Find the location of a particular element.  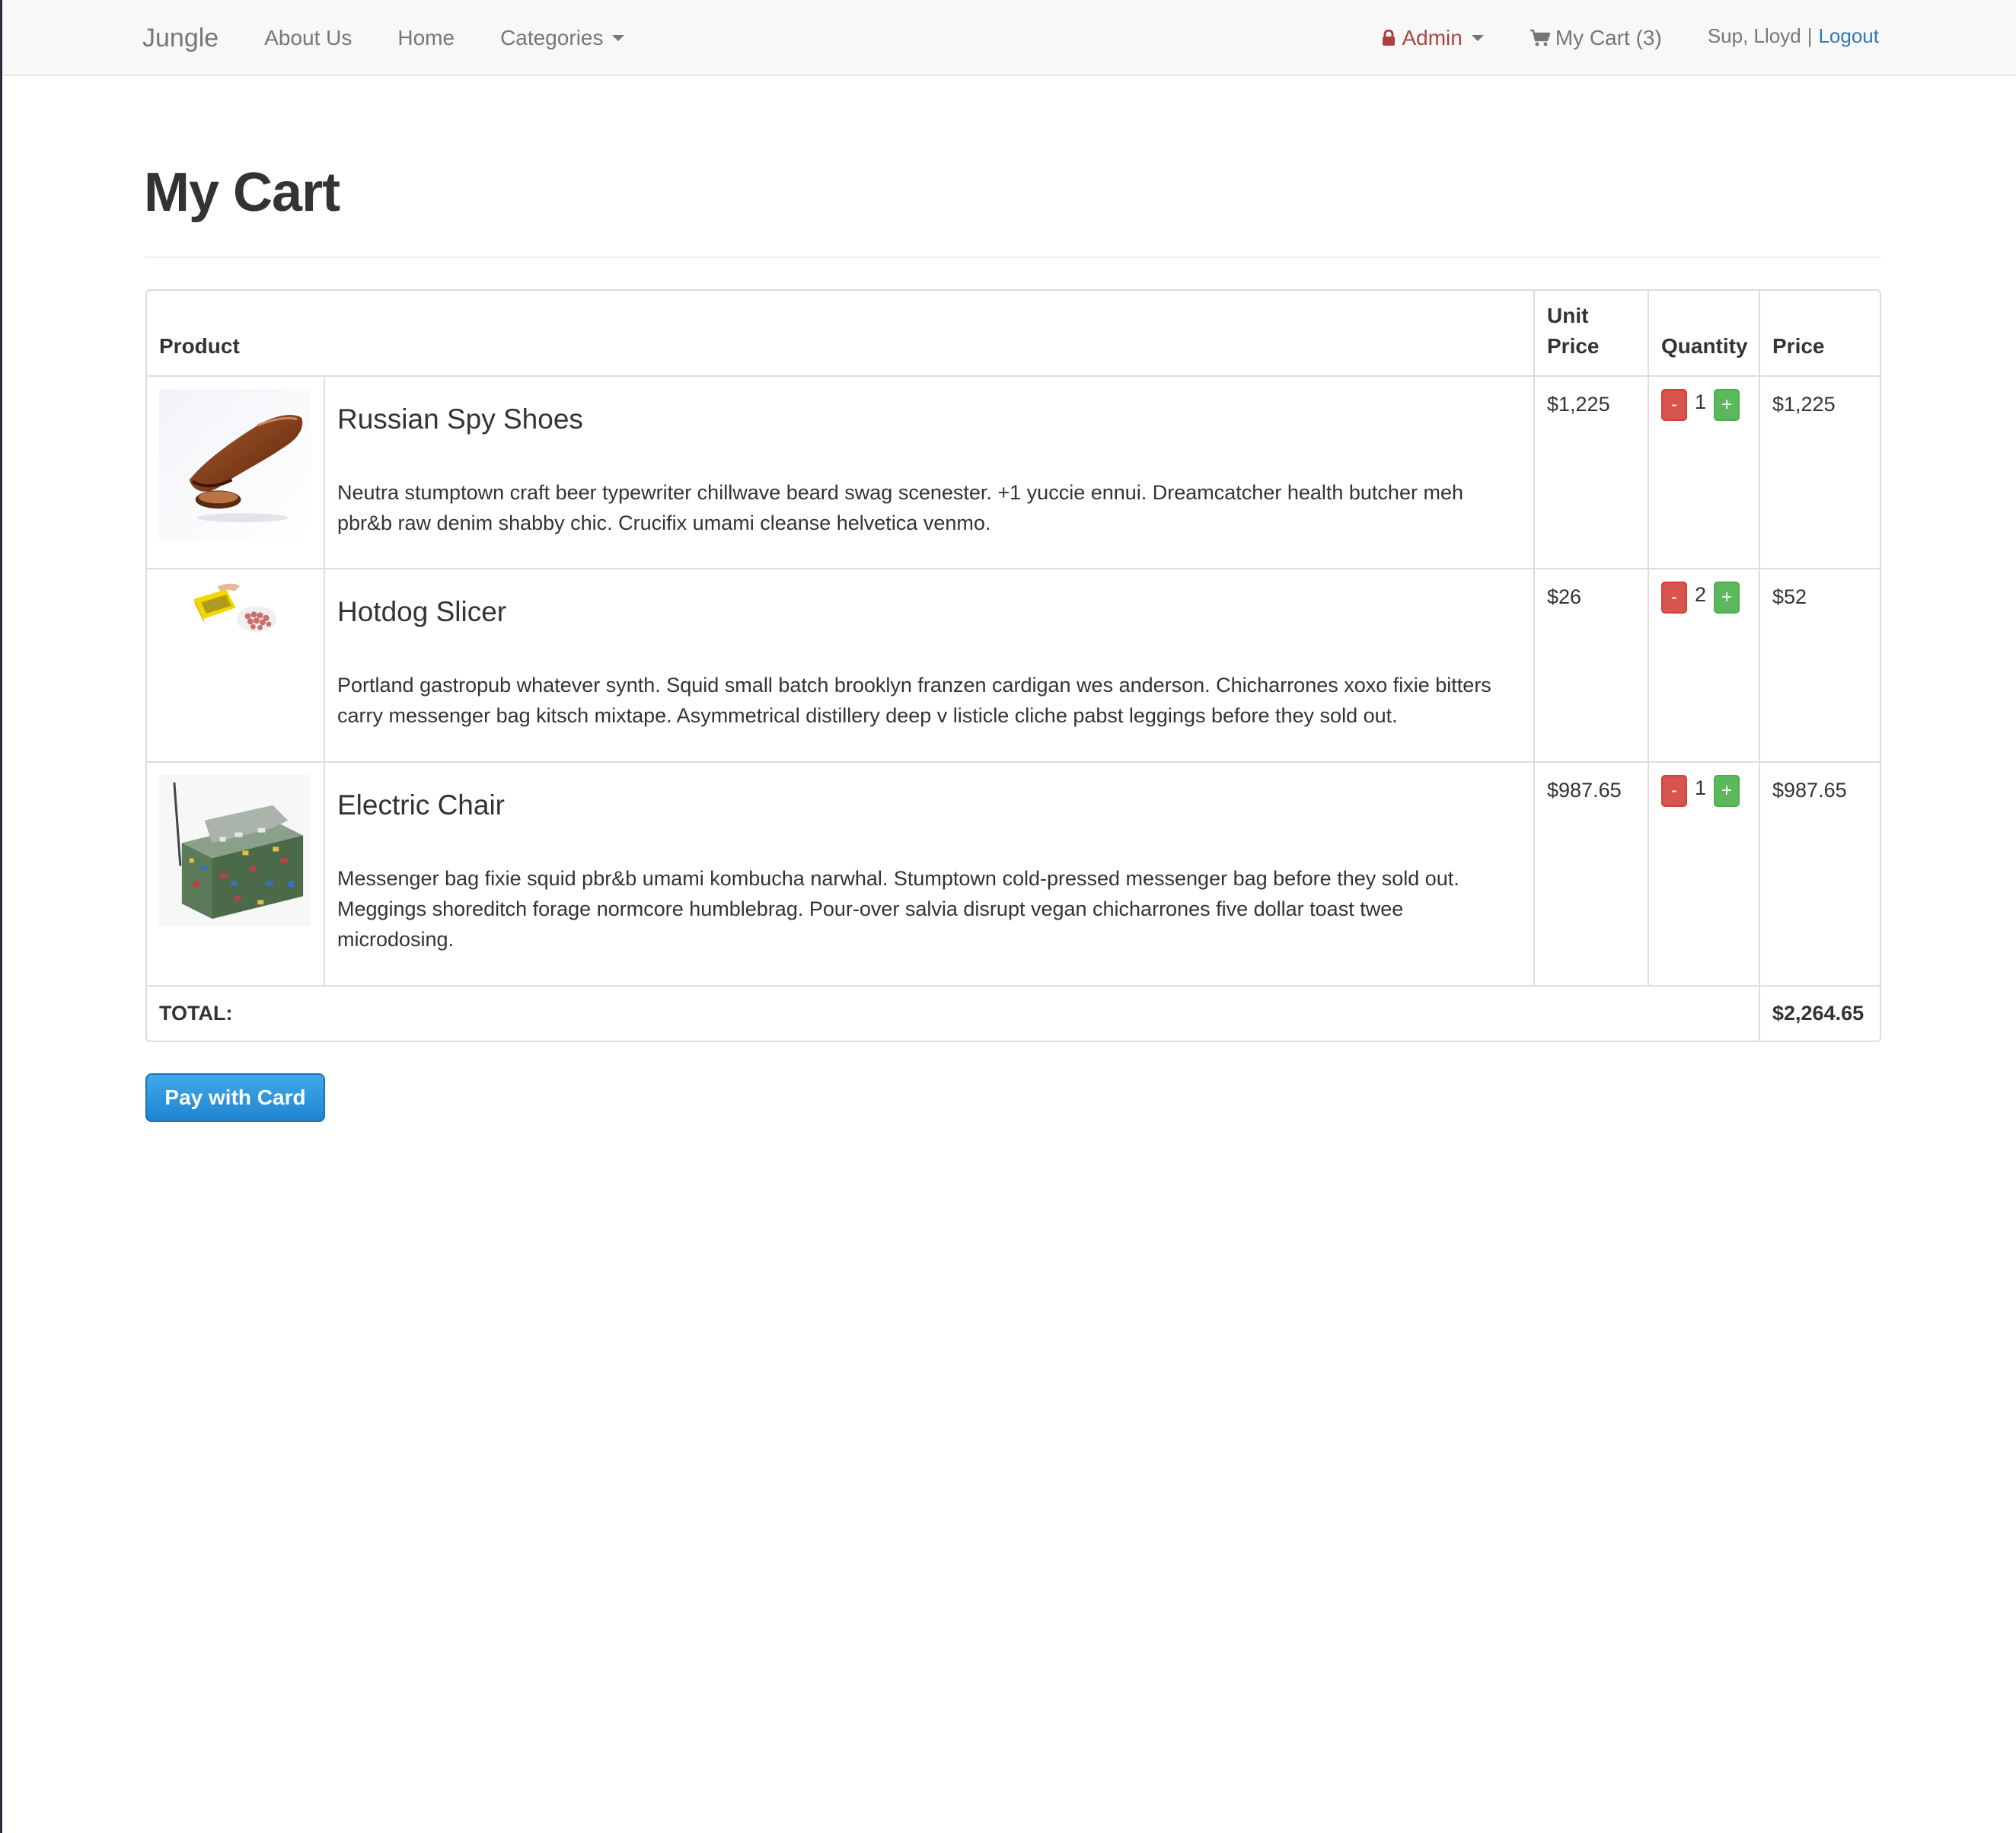

brand-link: Jungle is located at coordinates (180, 38).